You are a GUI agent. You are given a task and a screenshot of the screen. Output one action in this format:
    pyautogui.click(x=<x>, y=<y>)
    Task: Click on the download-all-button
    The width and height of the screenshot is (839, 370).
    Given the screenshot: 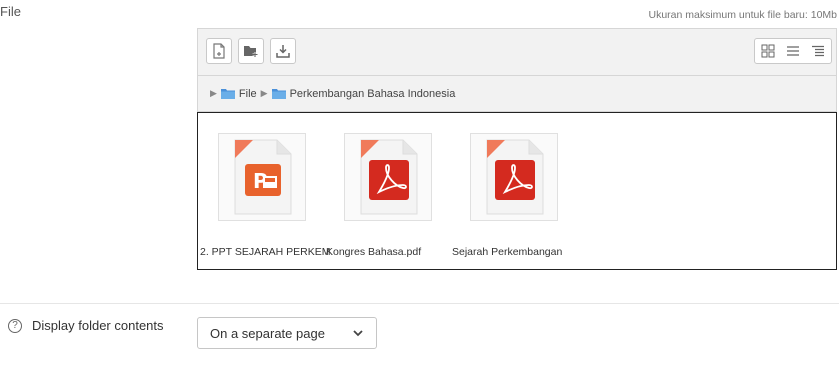 What is the action you would take?
    pyautogui.click(x=283, y=51)
    